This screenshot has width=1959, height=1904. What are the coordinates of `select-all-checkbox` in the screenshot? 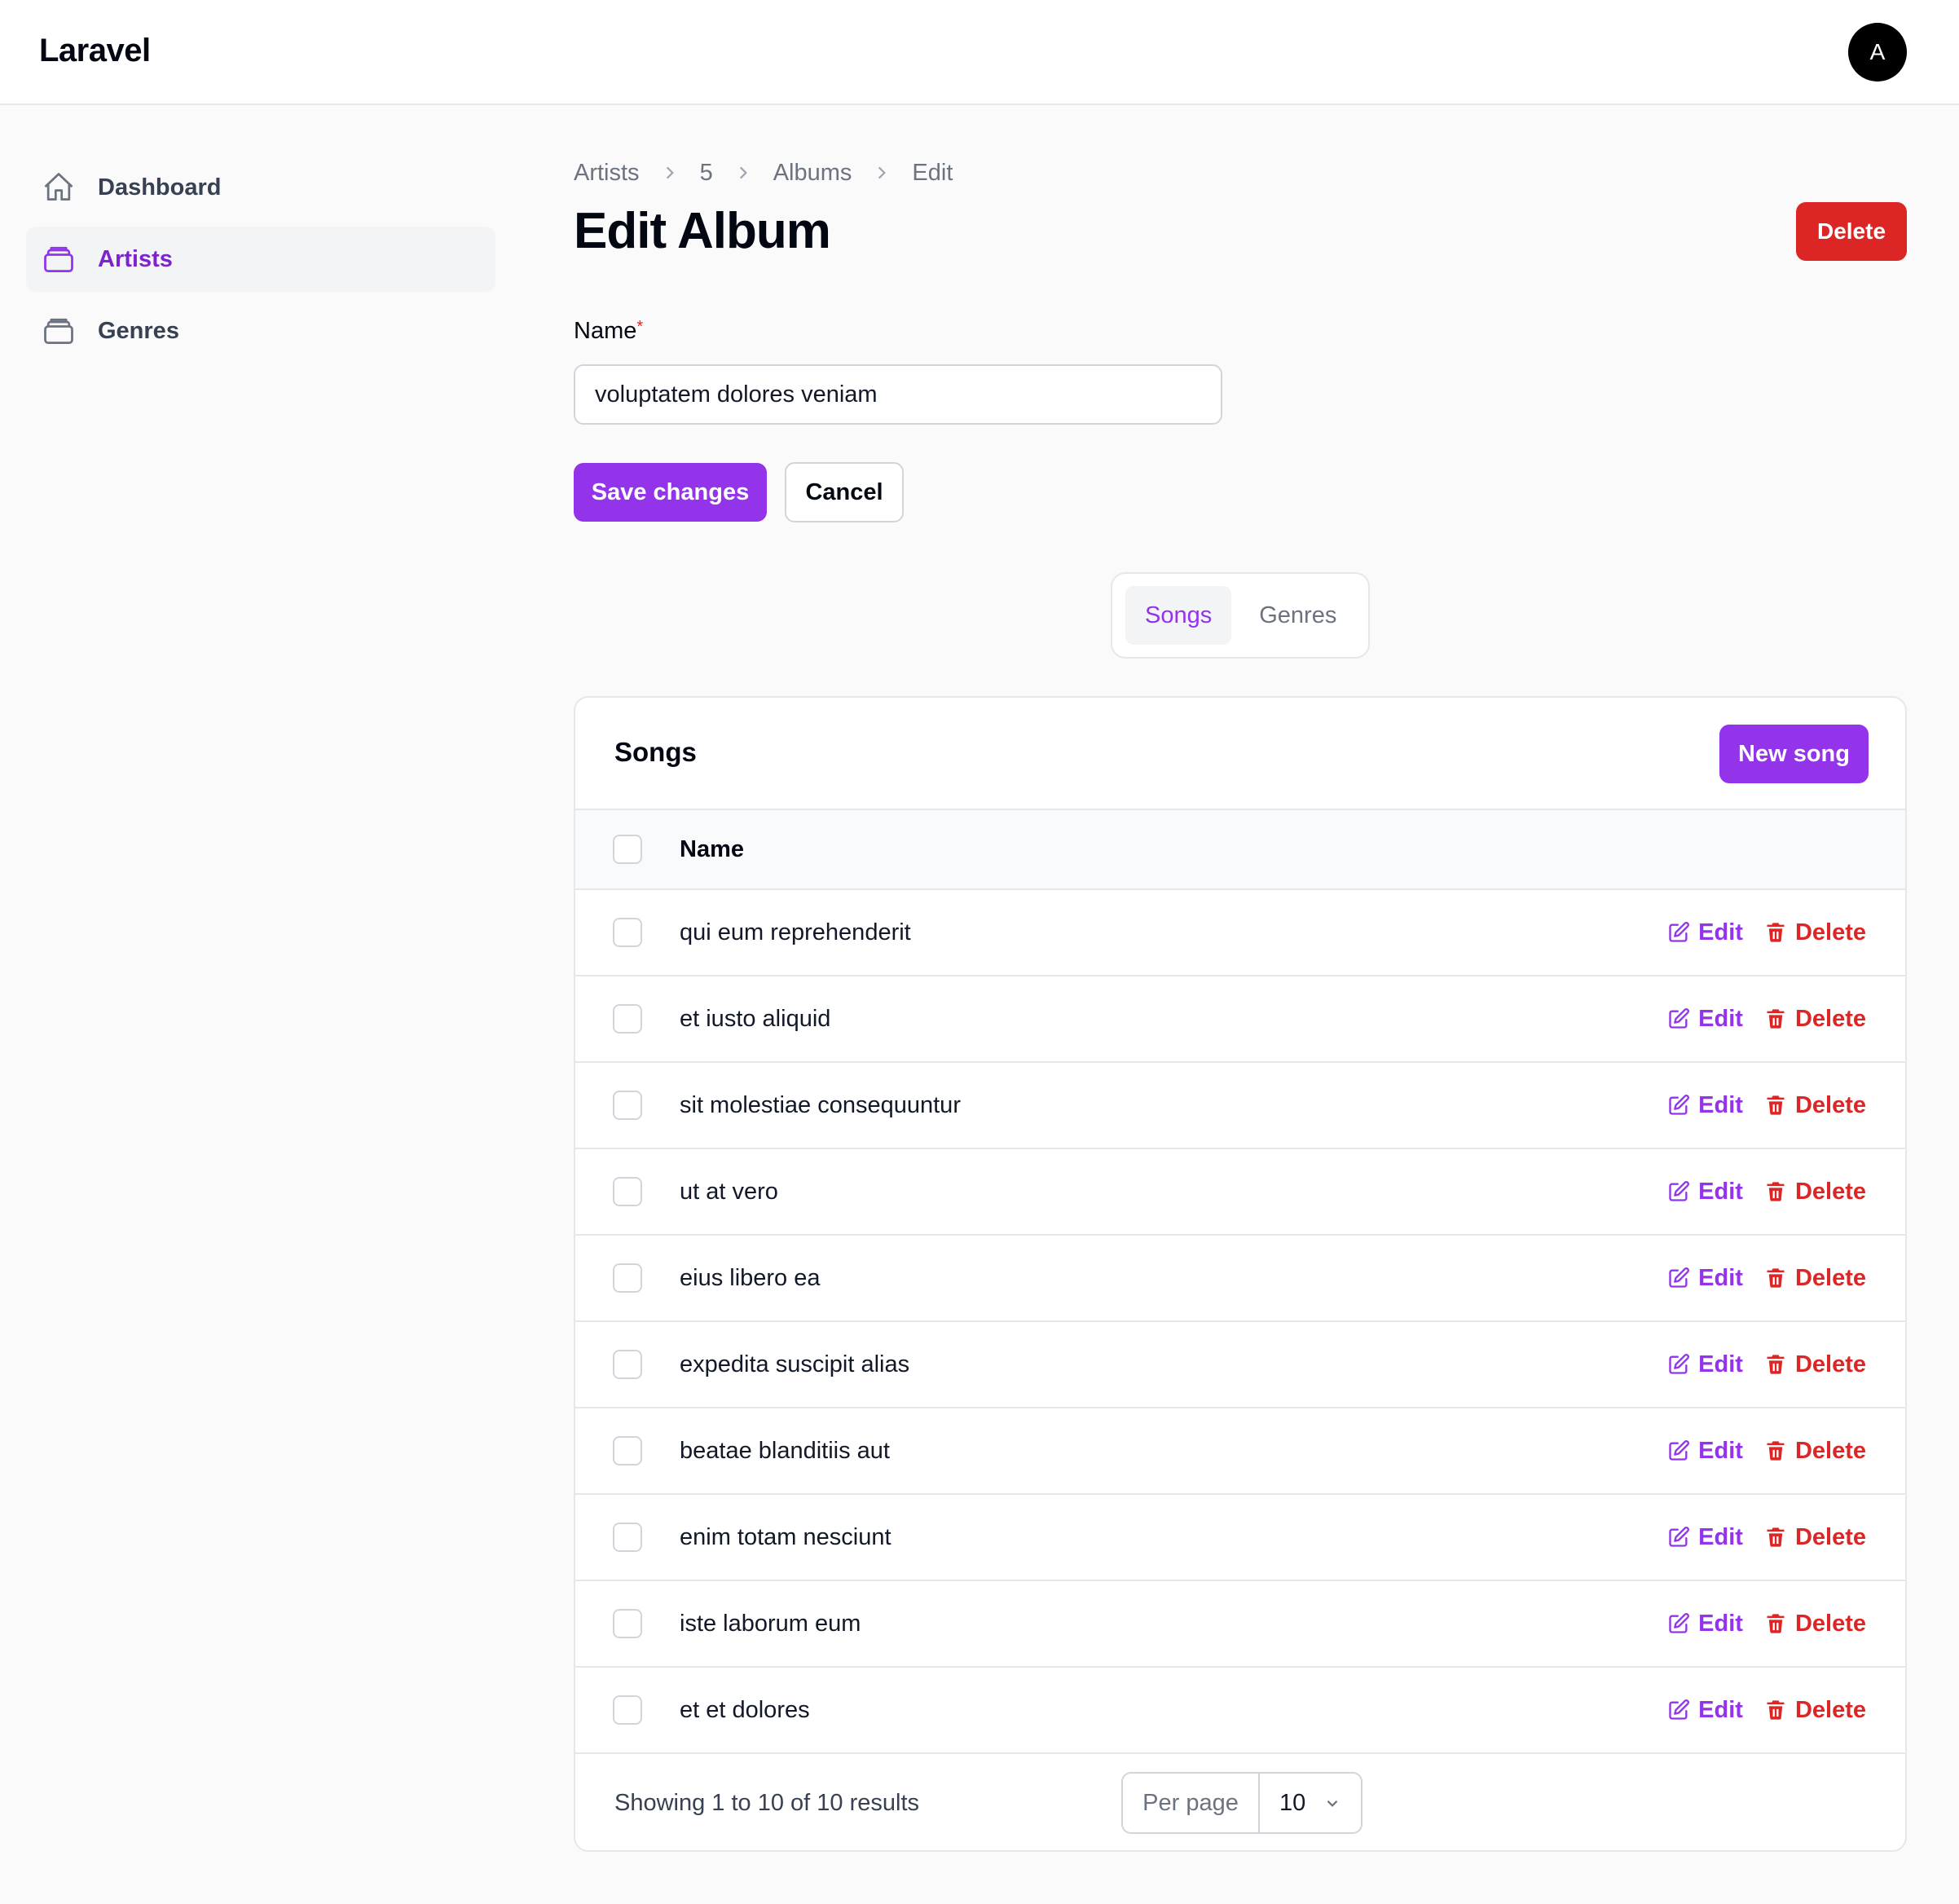 It's located at (627, 850).